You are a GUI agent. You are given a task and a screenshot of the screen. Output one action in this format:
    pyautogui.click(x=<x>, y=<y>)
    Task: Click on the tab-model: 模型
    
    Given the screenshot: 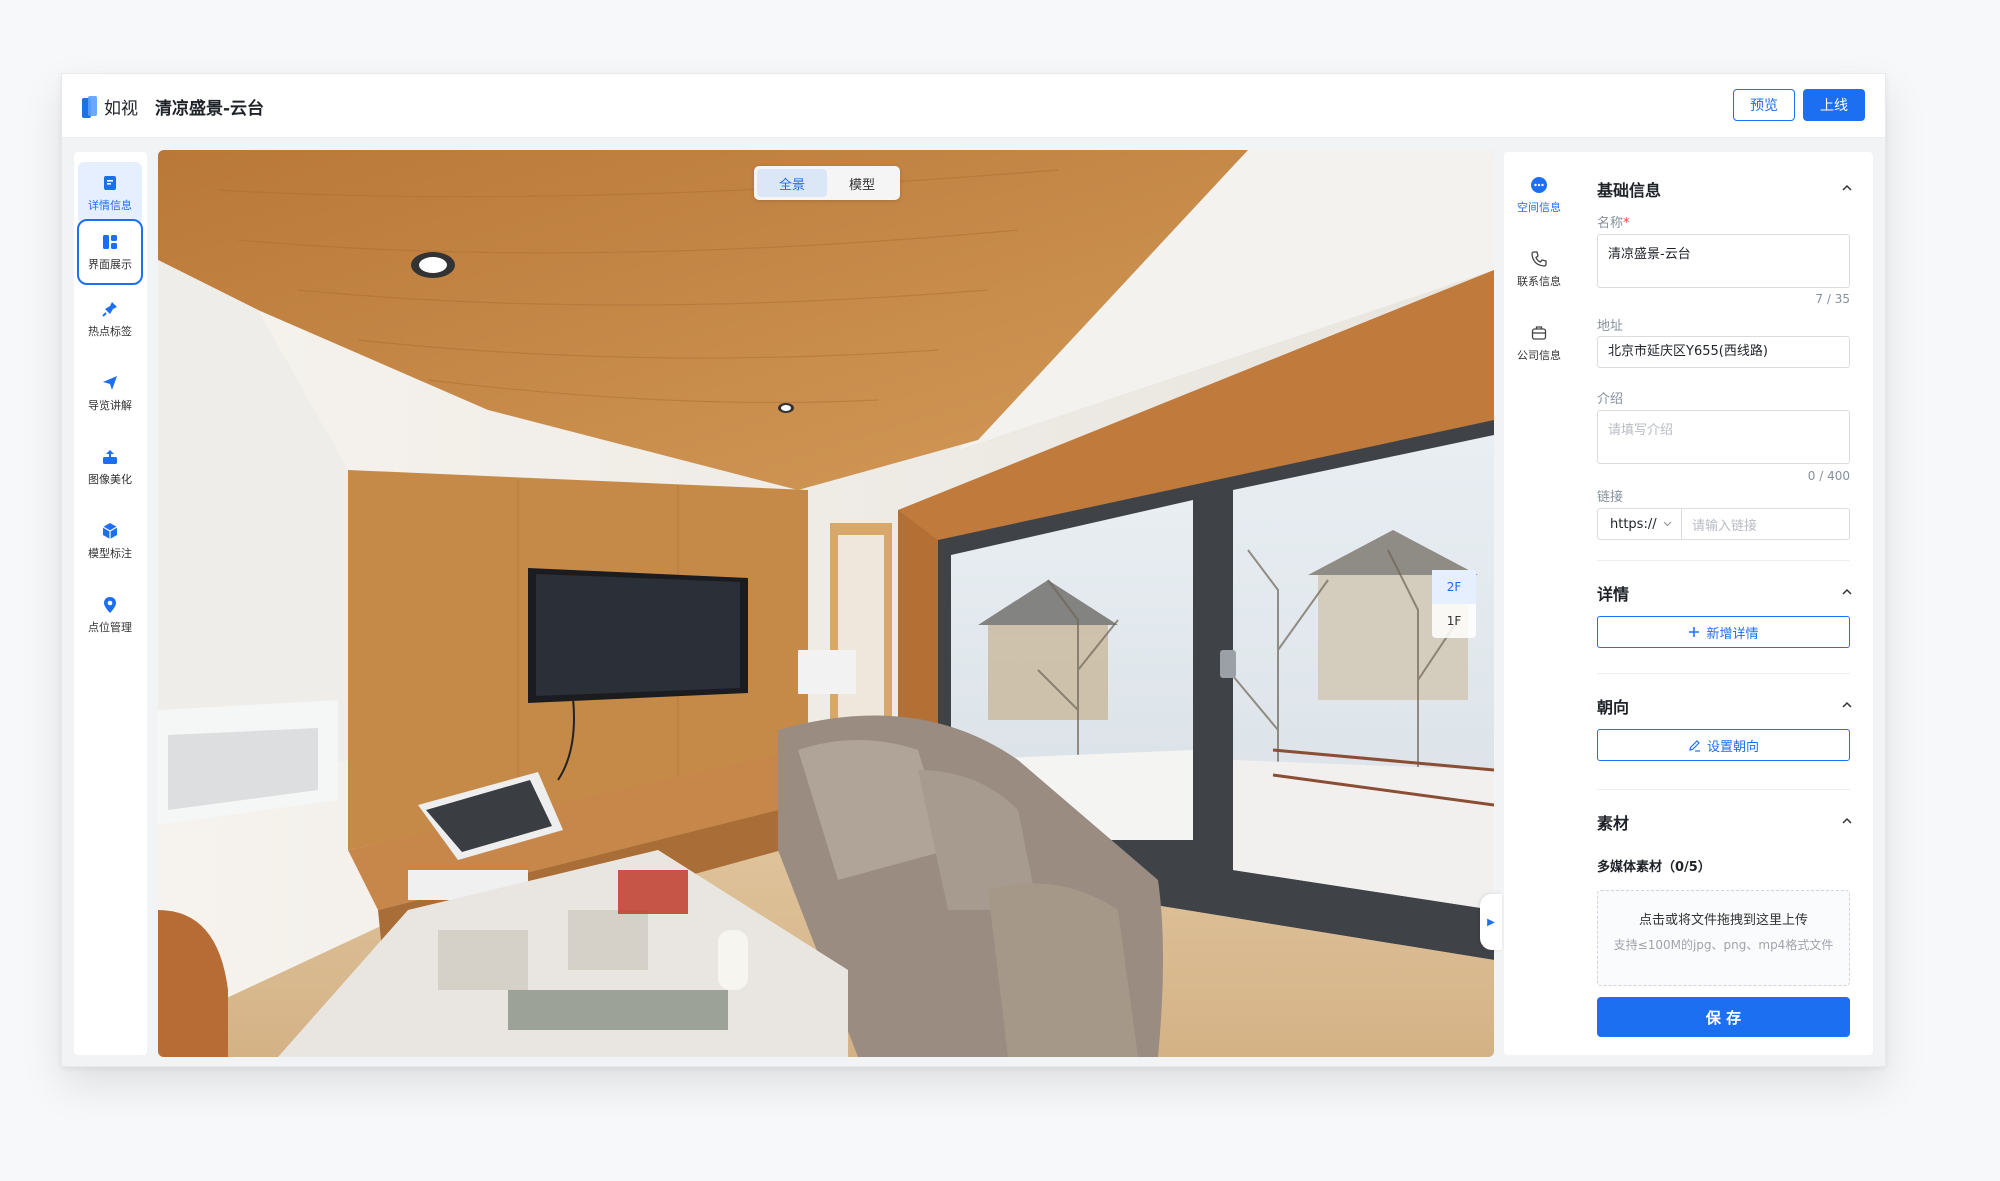 What is the action you would take?
    pyautogui.click(x=862, y=183)
    